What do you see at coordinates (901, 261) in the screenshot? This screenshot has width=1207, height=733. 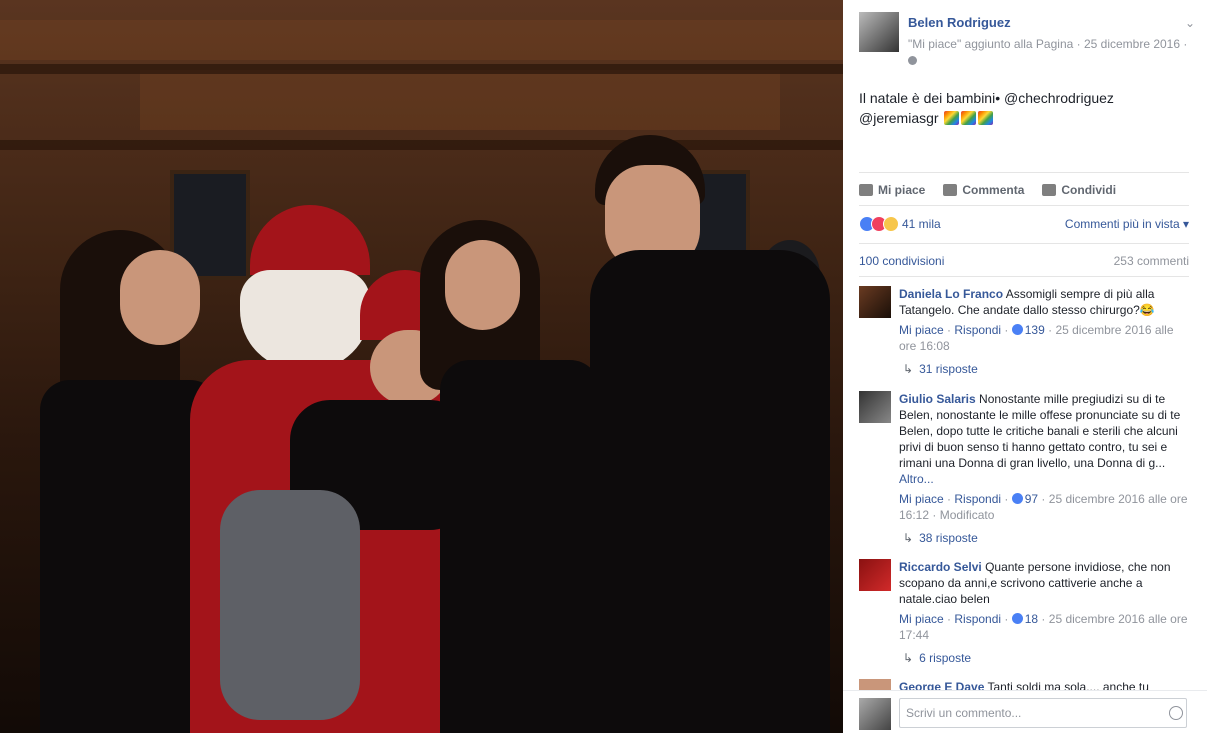 I see `shares-count: 100 condivisioni` at bounding box center [901, 261].